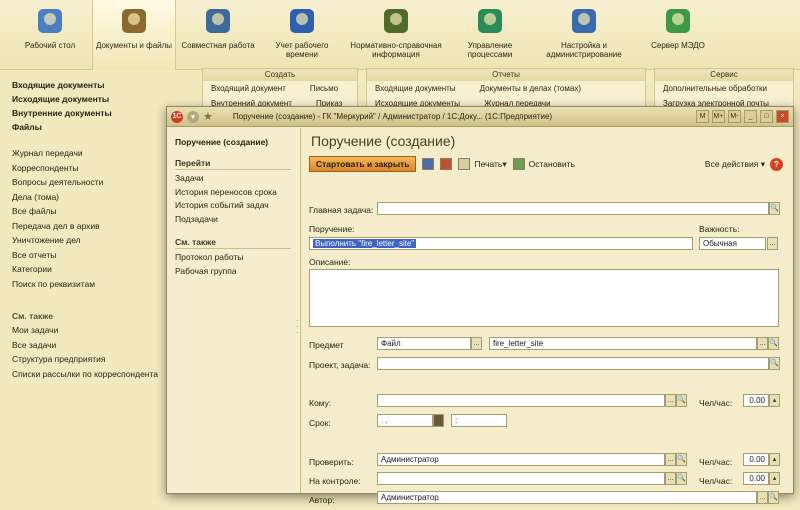 The height and width of the screenshot is (510, 800). What do you see at coordinates (479, 420) in the screenshot?
I see `deadline-time-field: :` at bounding box center [479, 420].